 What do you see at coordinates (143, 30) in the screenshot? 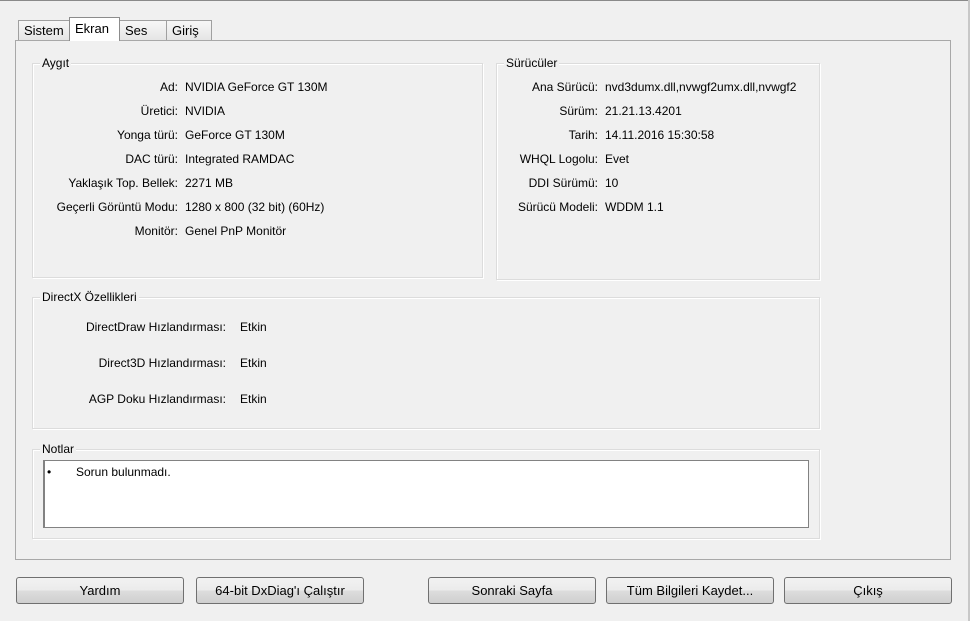
I see `tab-ses: Ses` at bounding box center [143, 30].